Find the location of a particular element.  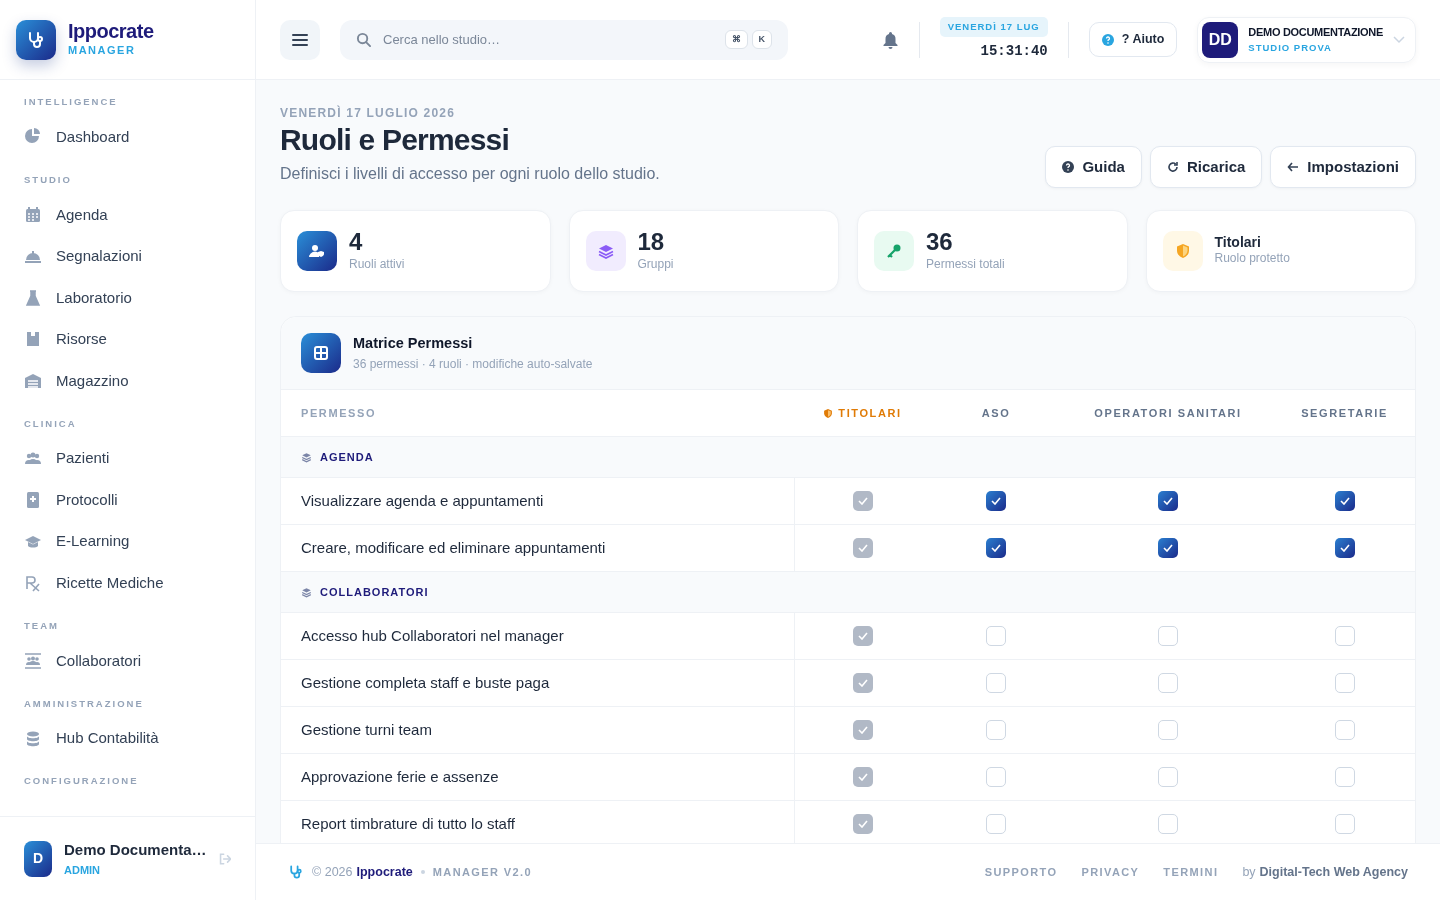

credit-prefix: by is located at coordinates (1249, 872).